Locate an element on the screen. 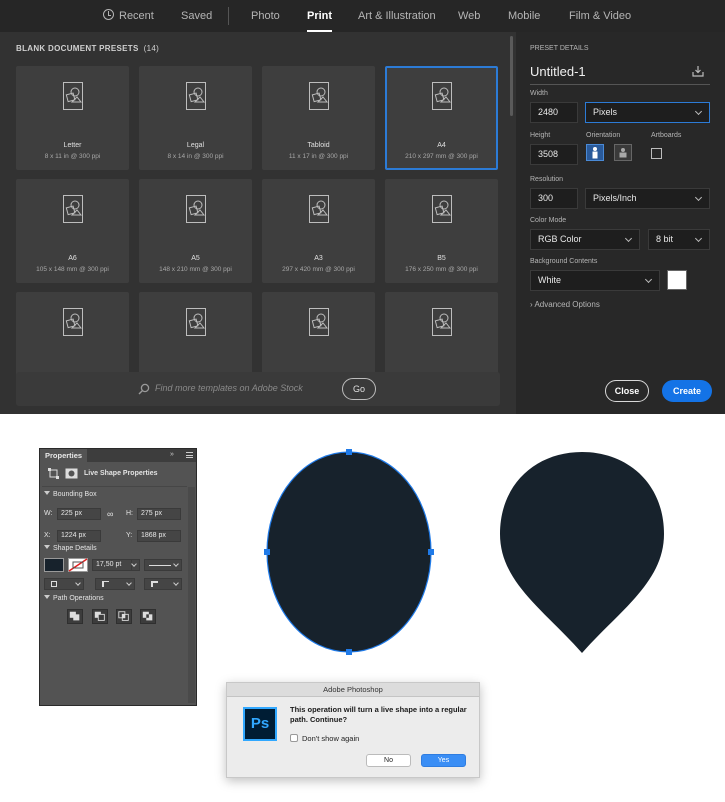 The width and height of the screenshot is (725, 802). preset-name: Letter is located at coordinates (72, 145).